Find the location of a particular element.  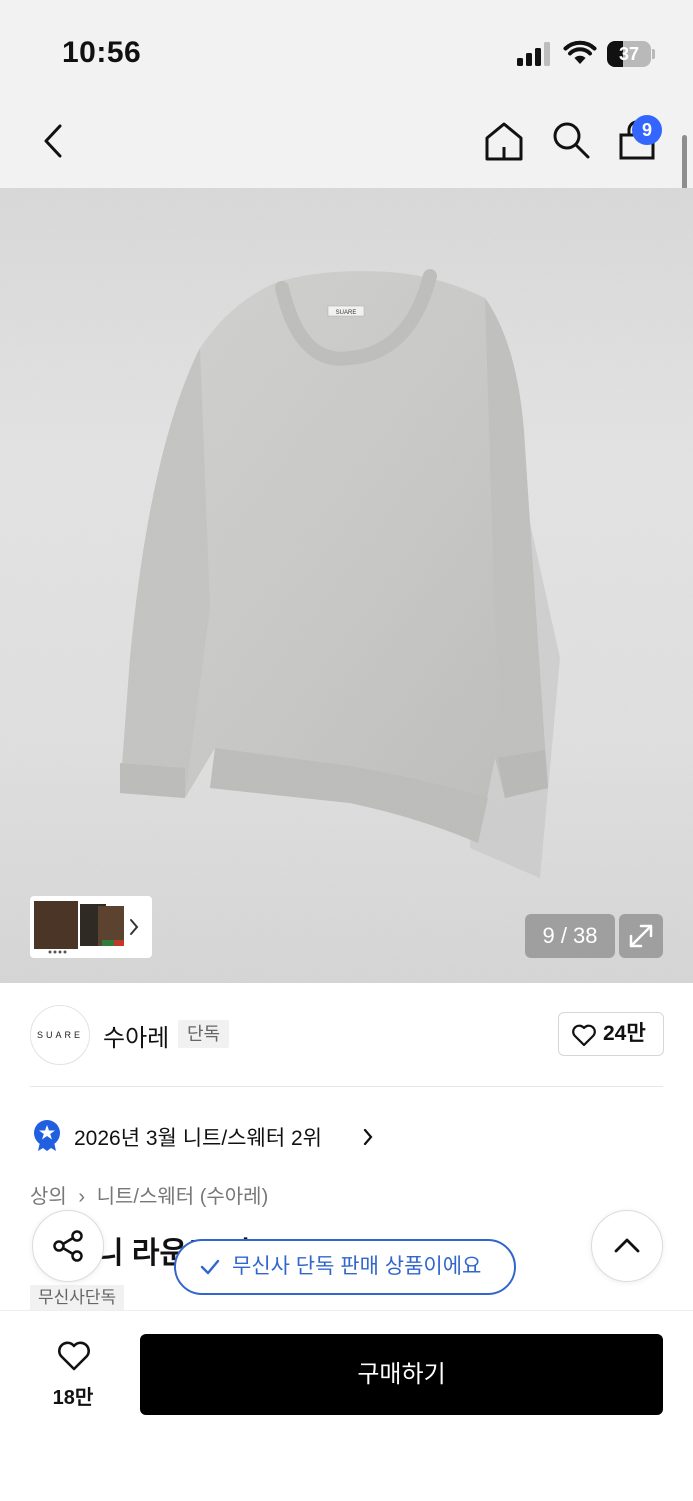

exclusive-sale-toast: 무신사 단독 판매 상품이에요 is located at coordinates (345, 1267).